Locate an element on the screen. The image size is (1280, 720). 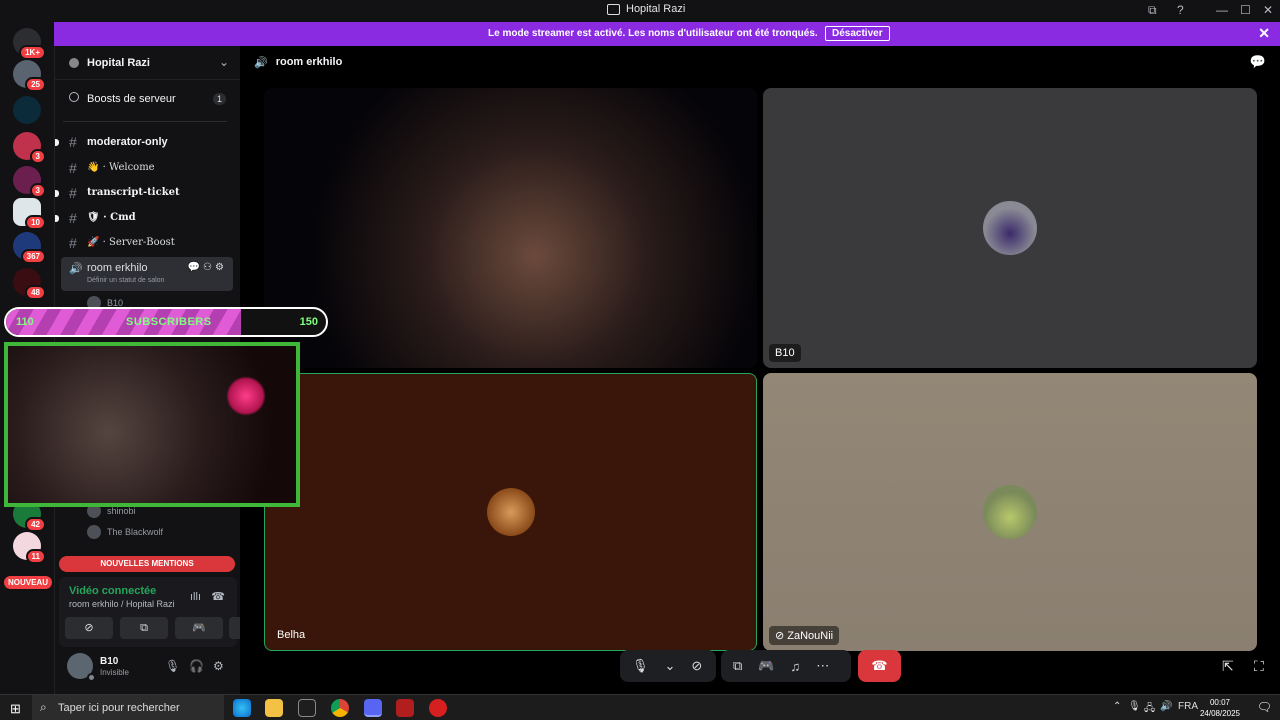
voice-status: Vidéo connectée is located at coordinates (112, 591).